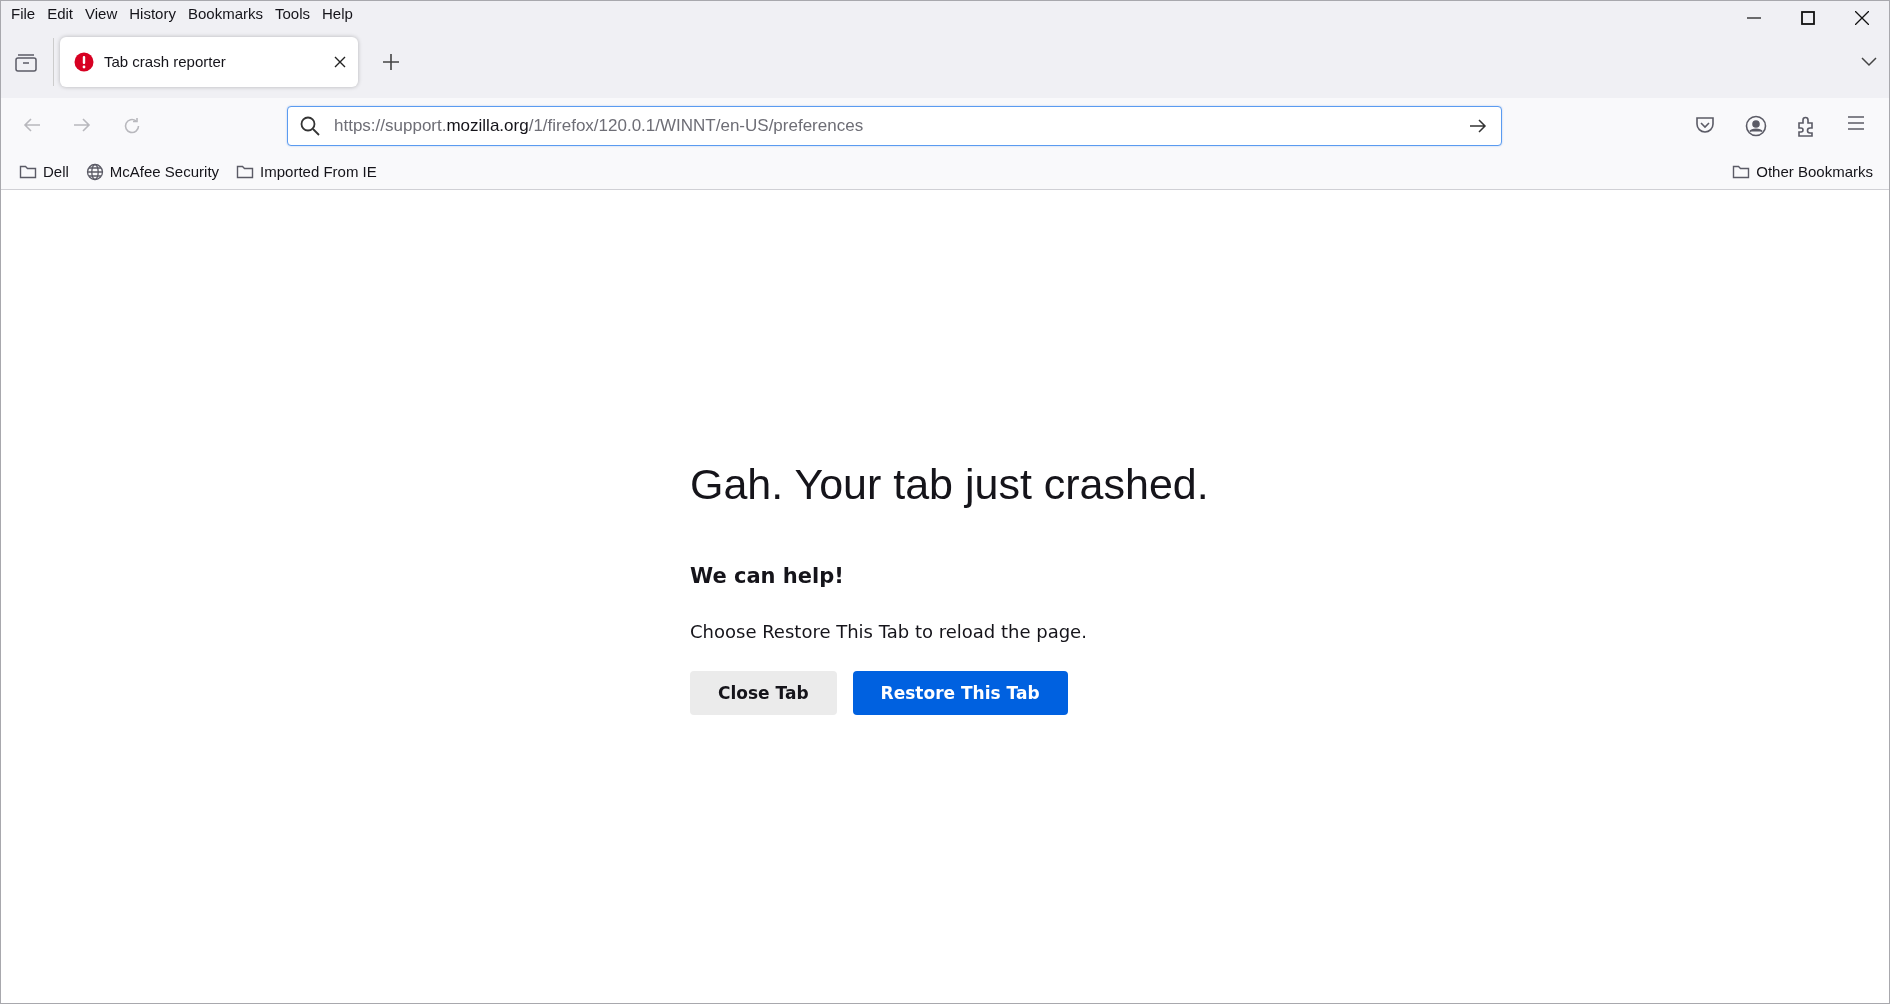 The width and height of the screenshot is (1890, 1004). I want to click on close-tab-button: Close Tab, so click(763, 693).